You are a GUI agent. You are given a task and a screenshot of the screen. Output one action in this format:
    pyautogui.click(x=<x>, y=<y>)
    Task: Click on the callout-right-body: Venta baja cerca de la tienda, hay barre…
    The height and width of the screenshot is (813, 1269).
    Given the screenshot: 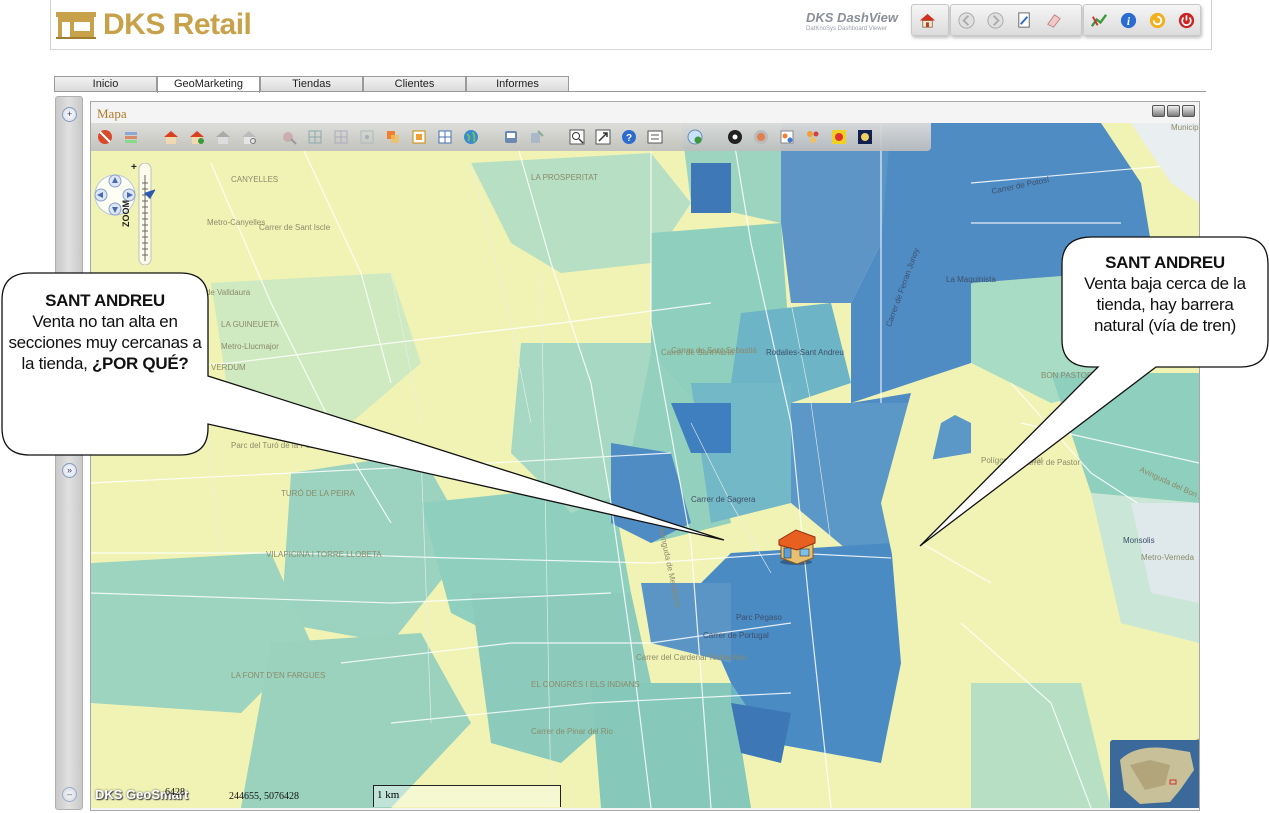 What is the action you would take?
    pyautogui.click(x=1165, y=304)
    